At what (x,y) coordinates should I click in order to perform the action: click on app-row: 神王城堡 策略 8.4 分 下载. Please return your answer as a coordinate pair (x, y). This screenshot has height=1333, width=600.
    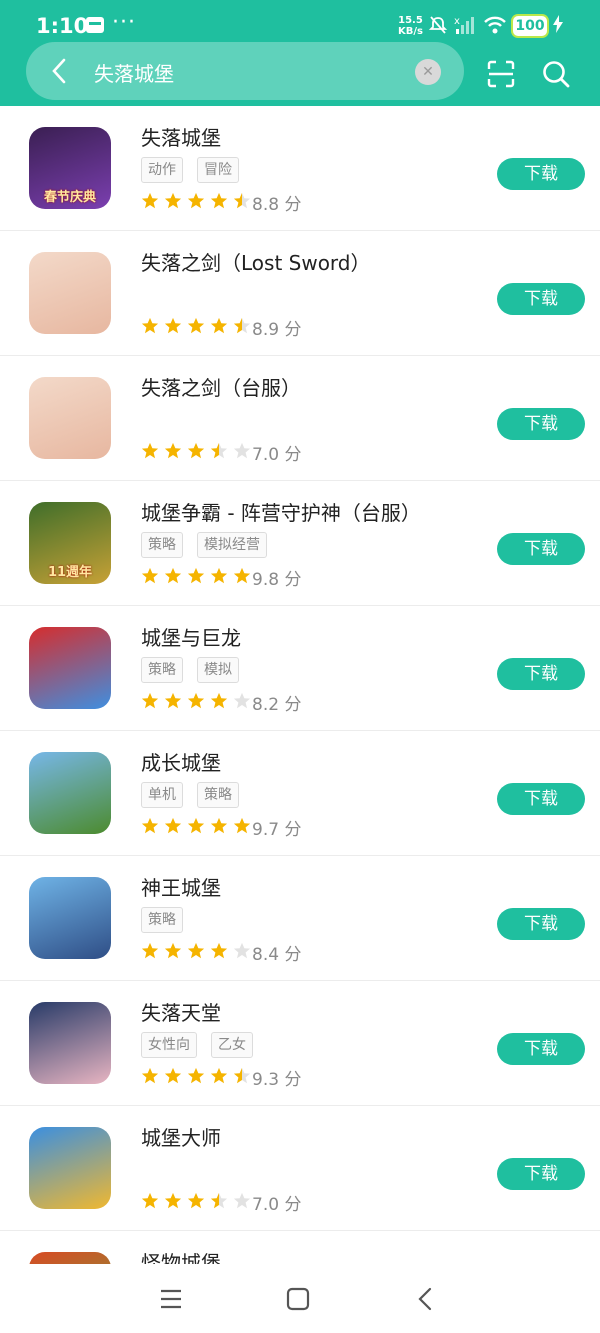
    Looking at the image, I should click on (300, 918).